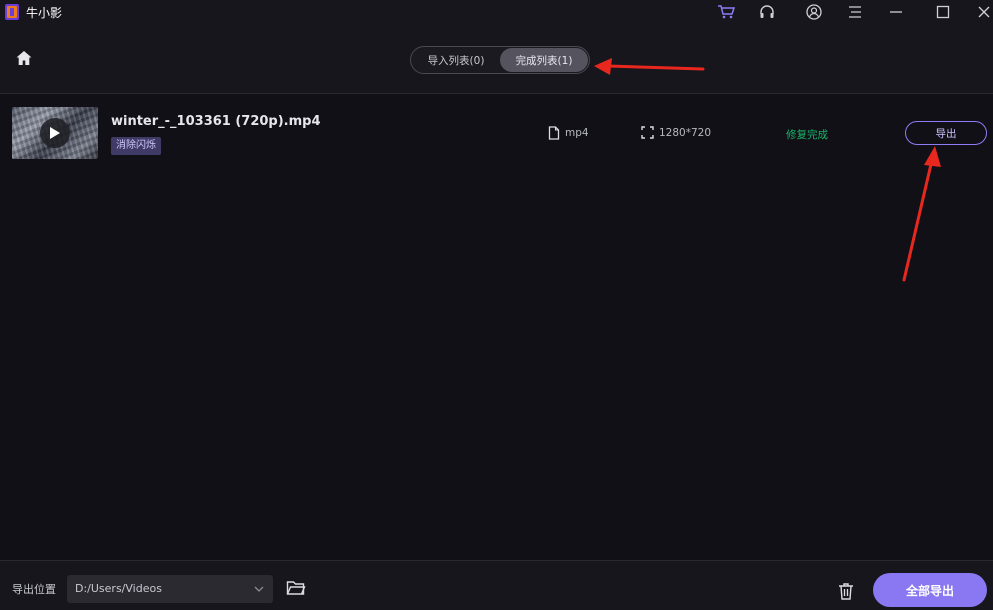  I want to click on maximize-icon, so click(943, 12).